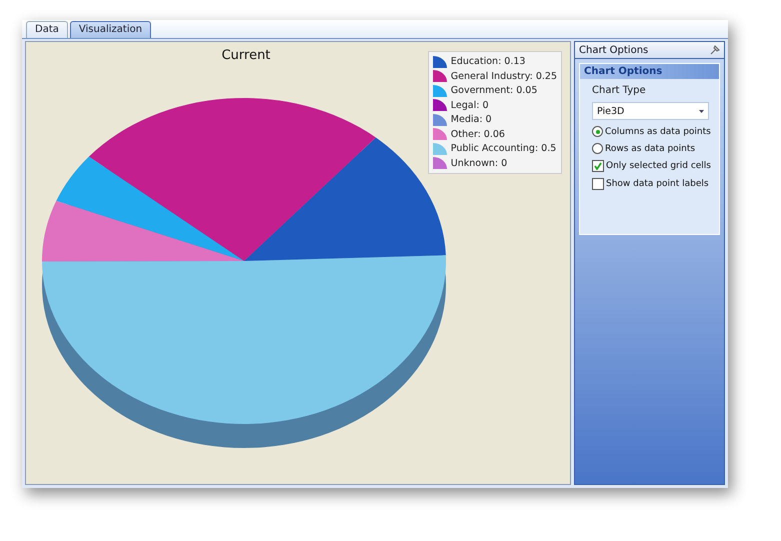  What do you see at coordinates (488, 61) in the screenshot?
I see `legend-label: Education: 0.13` at bounding box center [488, 61].